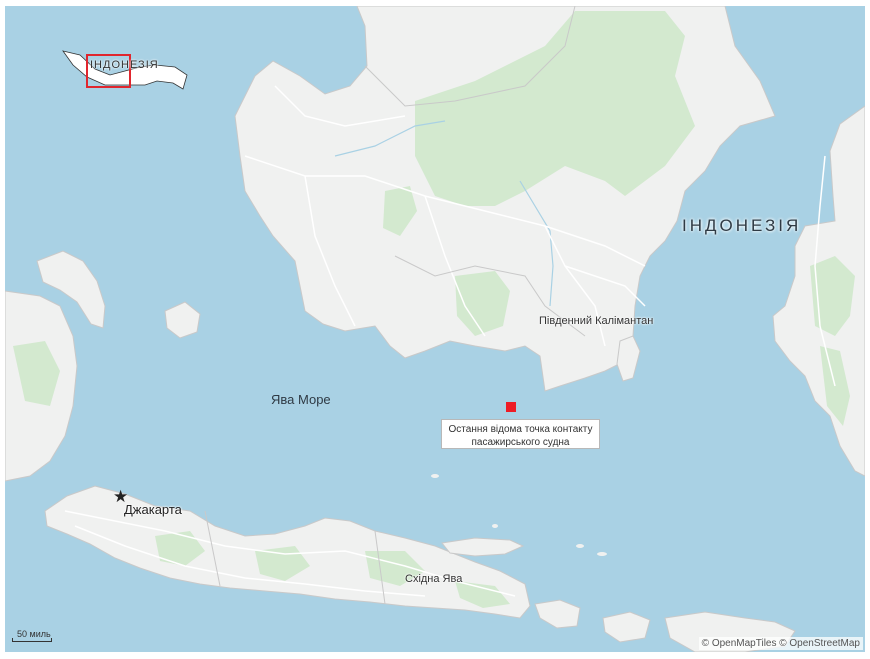 This screenshot has width=870, height=659. What do you see at coordinates (596, 321) in the screenshot?
I see `region-label-south-kalimantan: Південний Калімантан` at bounding box center [596, 321].